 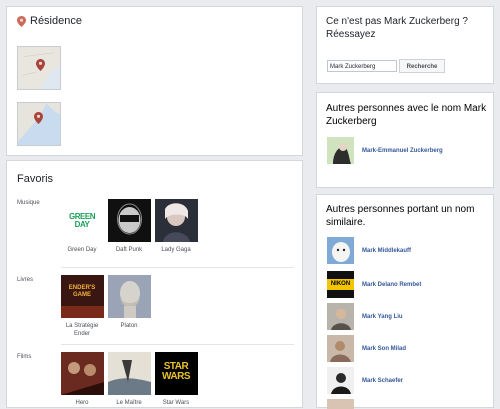 What do you see at coordinates (82, 403) in the screenshot?
I see `favorite-caption: Hero` at bounding box center [82, 403].